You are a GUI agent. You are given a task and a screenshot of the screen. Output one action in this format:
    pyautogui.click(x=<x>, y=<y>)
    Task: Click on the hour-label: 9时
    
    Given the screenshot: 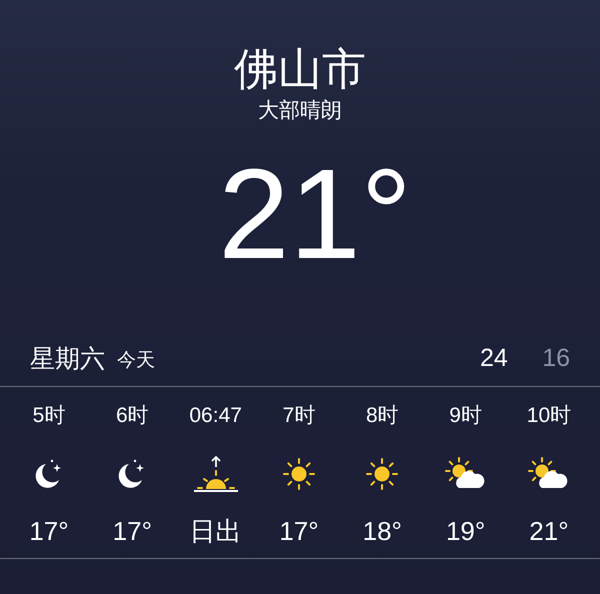 What is the action you would take?
    pyautogui.click(x=465, y=416)
    